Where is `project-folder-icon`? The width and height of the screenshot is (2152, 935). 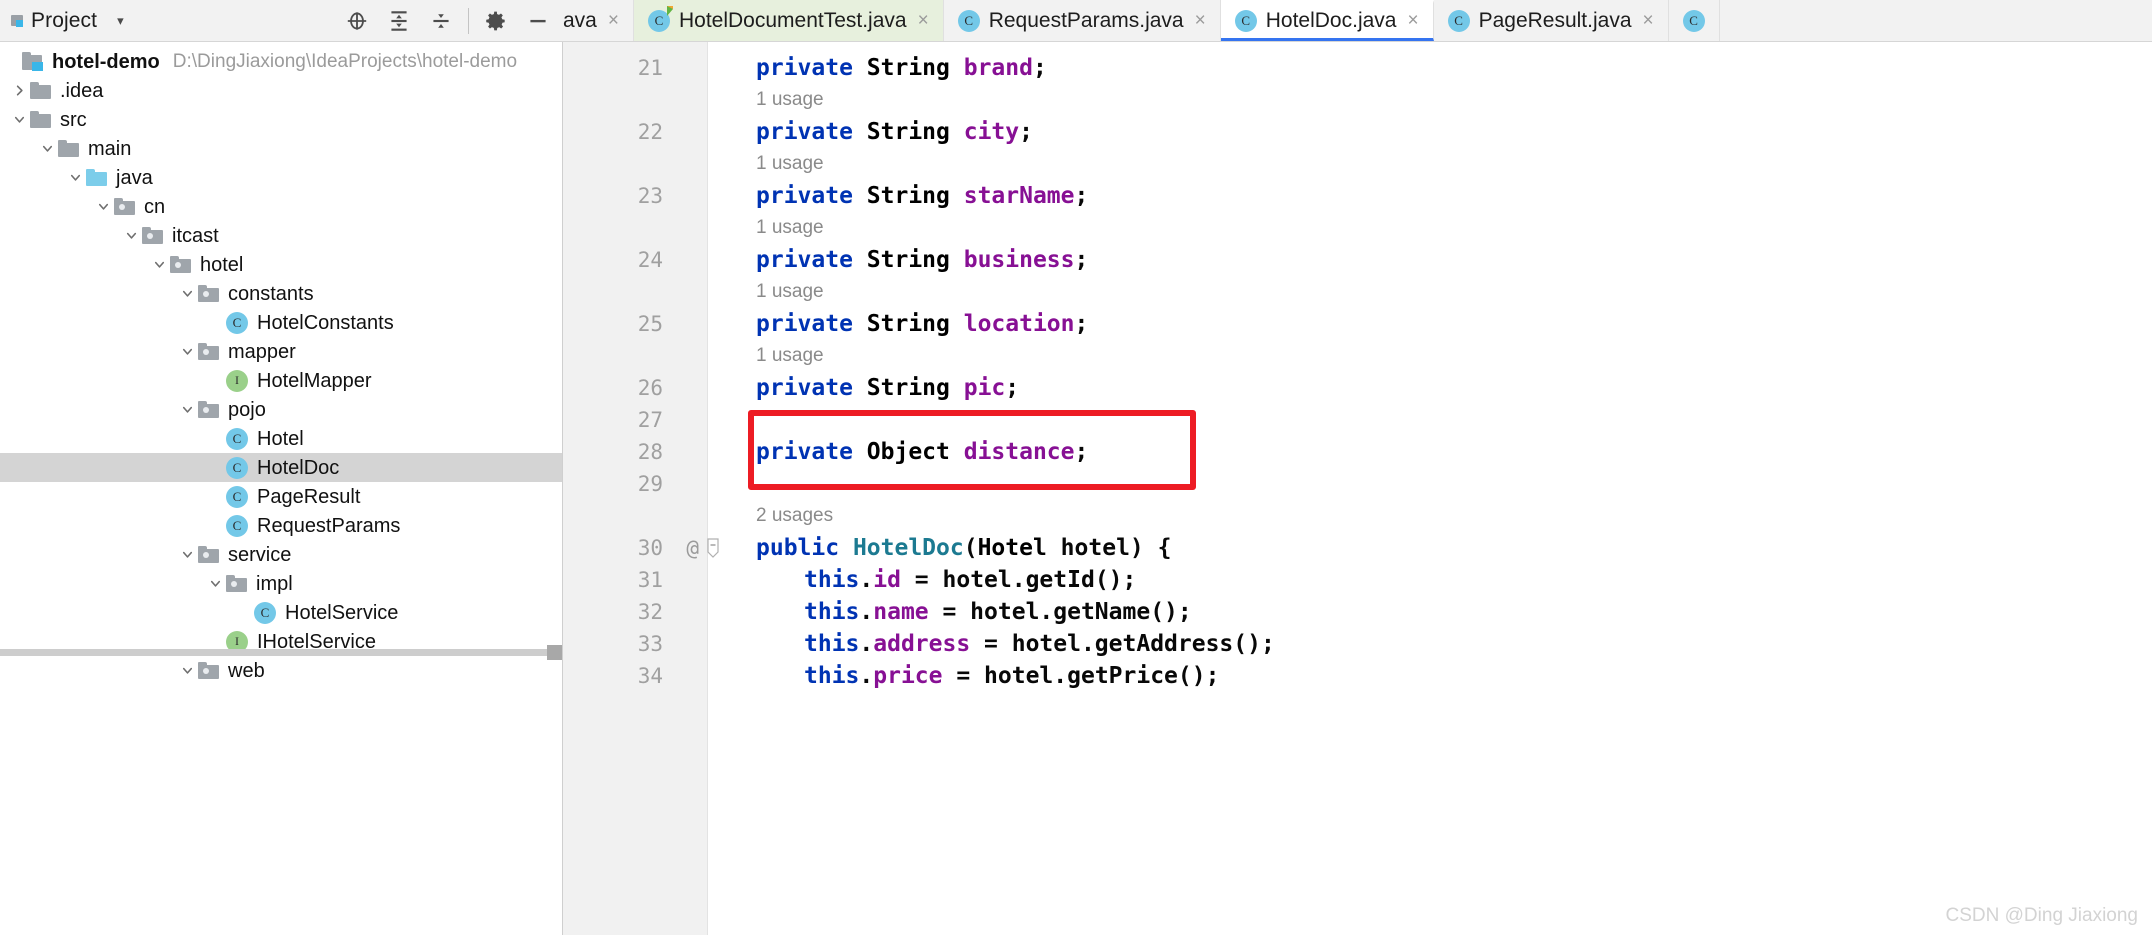 project-folder-icon is located at coordinates (32, 61).